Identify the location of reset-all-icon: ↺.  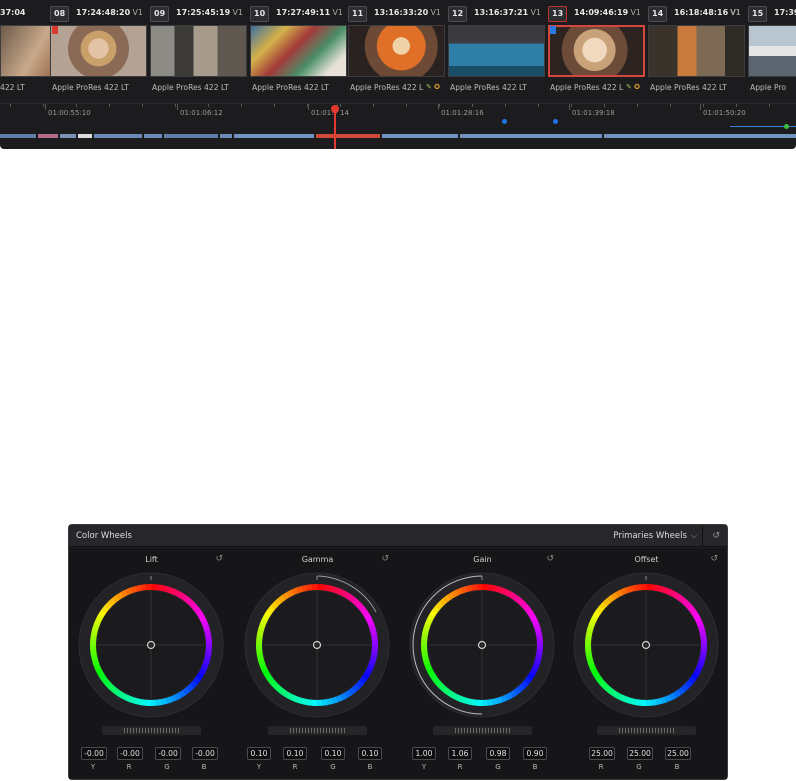
(716, 536).